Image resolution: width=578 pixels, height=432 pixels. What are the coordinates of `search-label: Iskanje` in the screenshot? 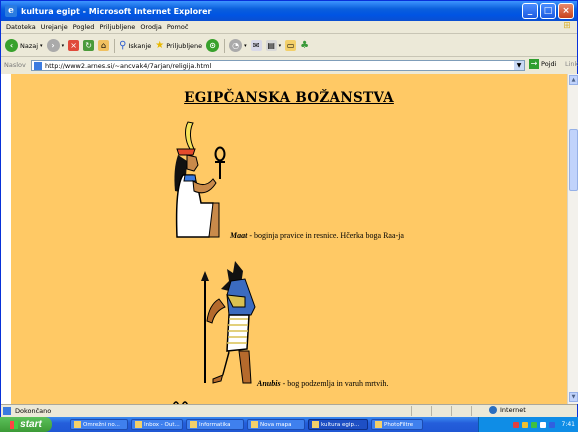 It's located at (140, 45).